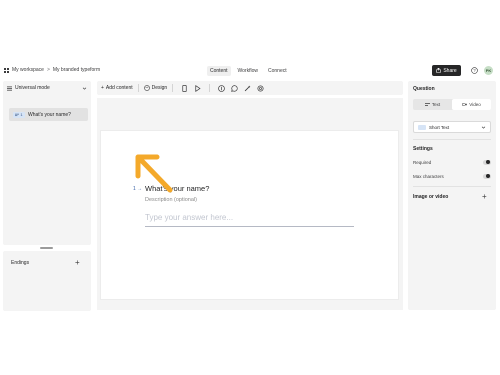  Describe the element at coordinates (487, 176) in the screenshot. I see `max-characters-toggle` at that location.